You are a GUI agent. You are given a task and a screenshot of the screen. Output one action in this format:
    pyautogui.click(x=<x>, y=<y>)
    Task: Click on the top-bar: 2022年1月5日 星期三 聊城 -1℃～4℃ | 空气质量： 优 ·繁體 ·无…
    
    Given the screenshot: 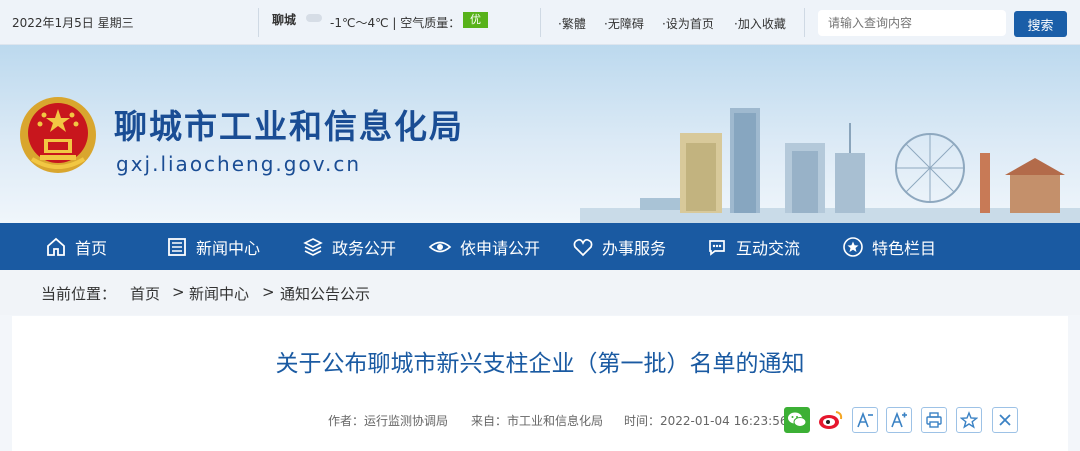 What is the action you would take?
    pyautogui.click(x=540, y=22)
    